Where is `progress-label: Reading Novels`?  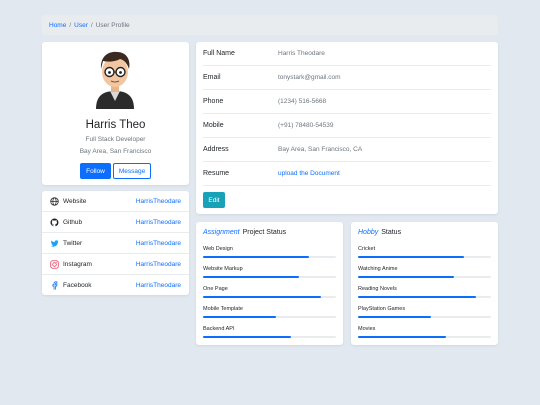 progress-label: Reading Novels is located at coordinates (377, 289).